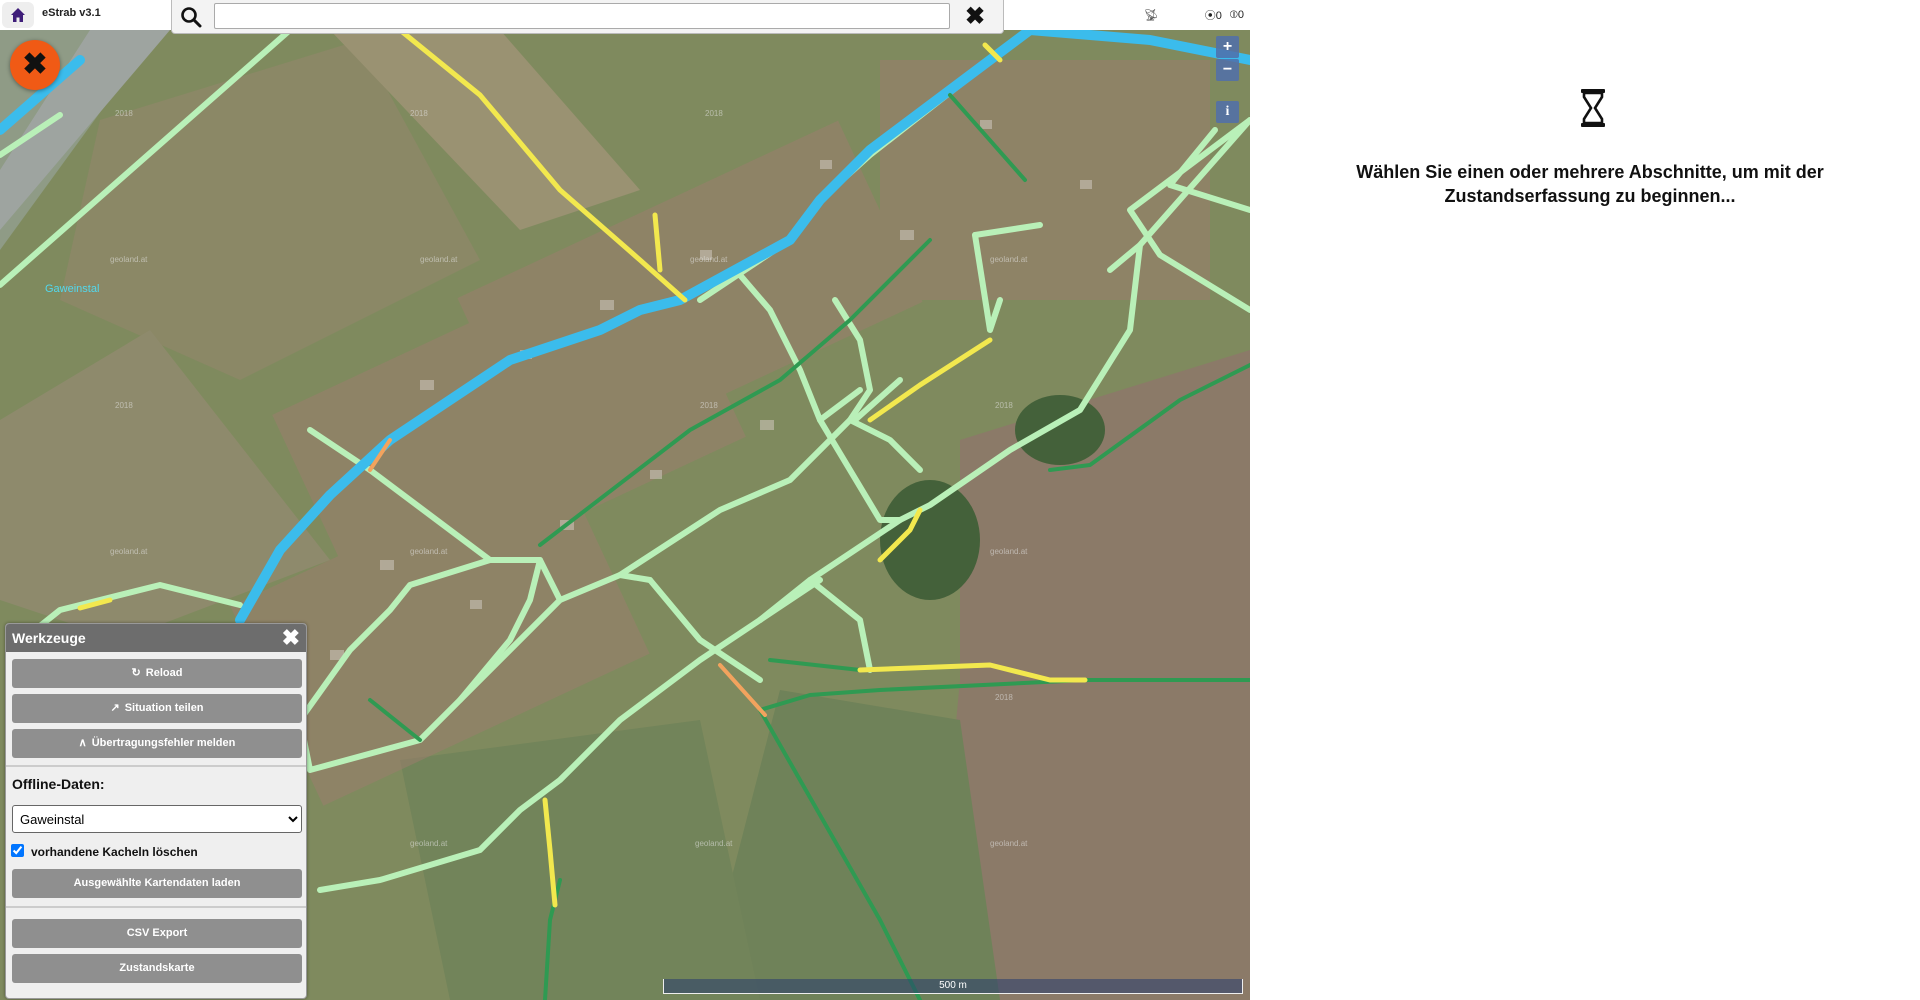  What do you see at coordinates (582, 16) in the screenshot?
I see `search-input` at bounding box center [582, 16].